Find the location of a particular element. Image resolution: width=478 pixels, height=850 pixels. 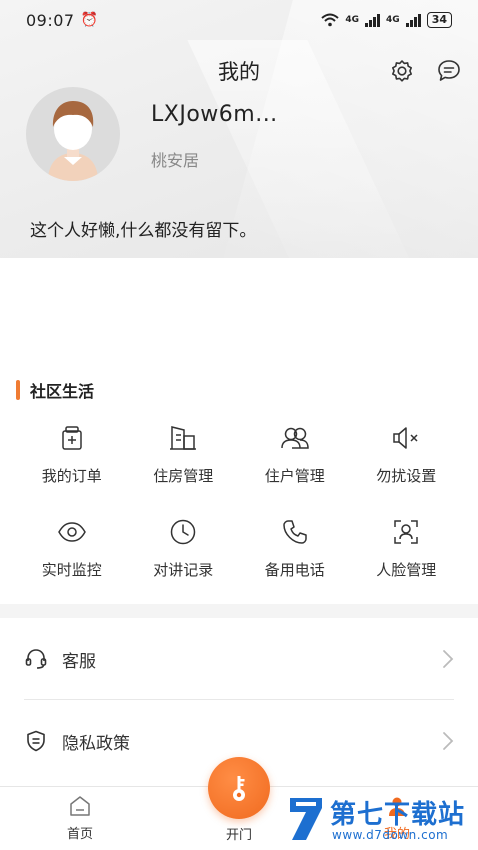

open-door-button is located at coordinates (239, 788).